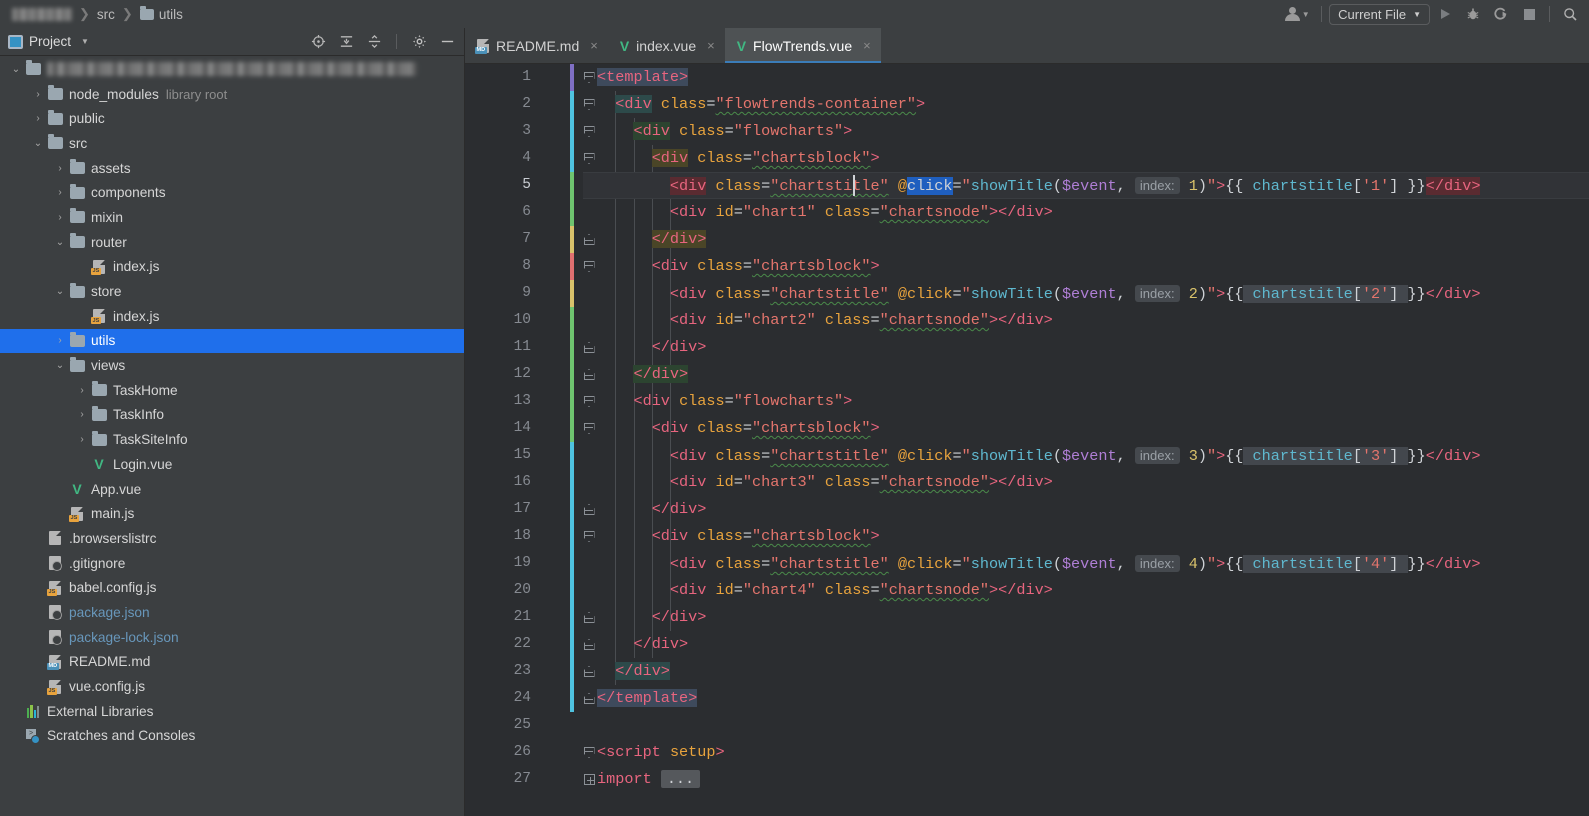 This screenshot has width=1589, height=816. What do you see at coordinates (232, 415) in the screenshot?
I see `tree-row: › TaskInfo` at bounding box center [232, 415].